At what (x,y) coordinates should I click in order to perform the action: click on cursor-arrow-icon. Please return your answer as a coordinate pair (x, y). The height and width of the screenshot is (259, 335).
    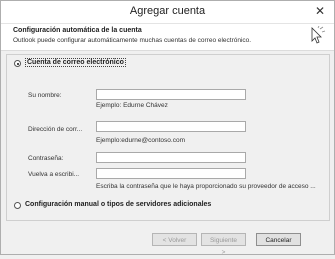
    Looking at the image, I should click on (318, 35).